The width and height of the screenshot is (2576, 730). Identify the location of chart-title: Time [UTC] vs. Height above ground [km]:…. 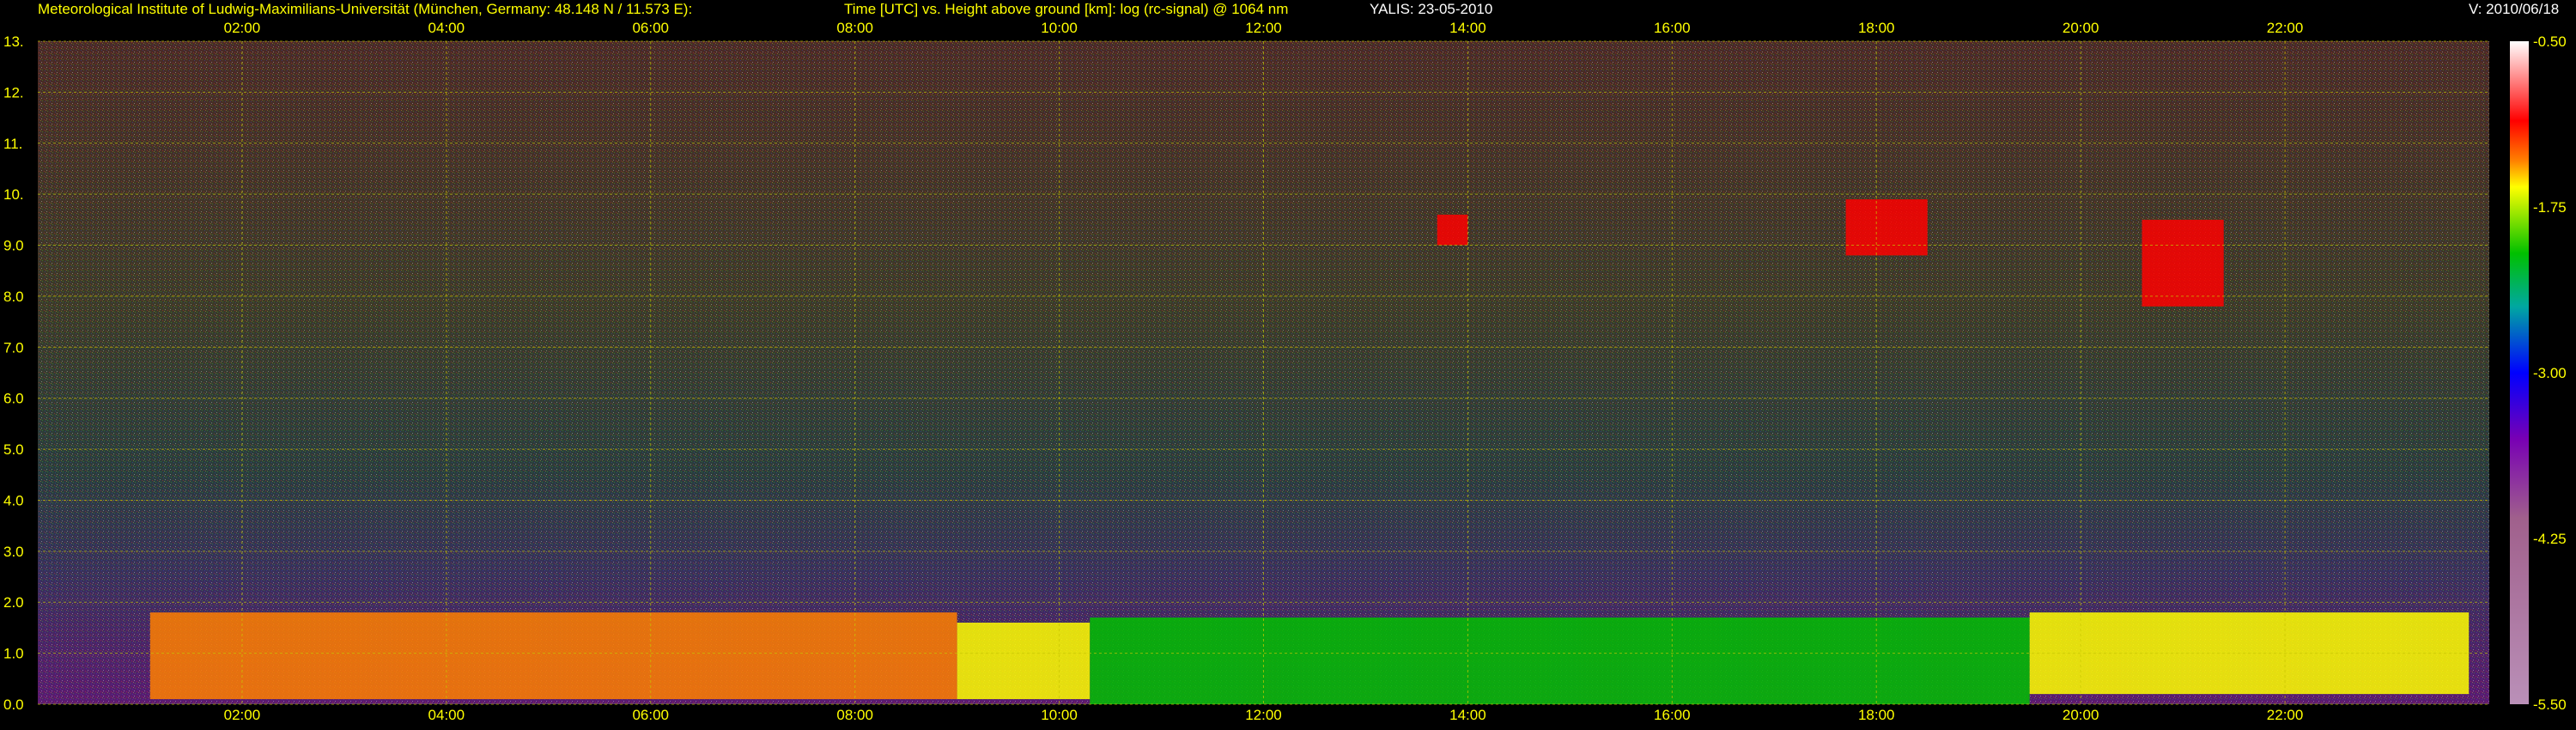
(1066, 9).